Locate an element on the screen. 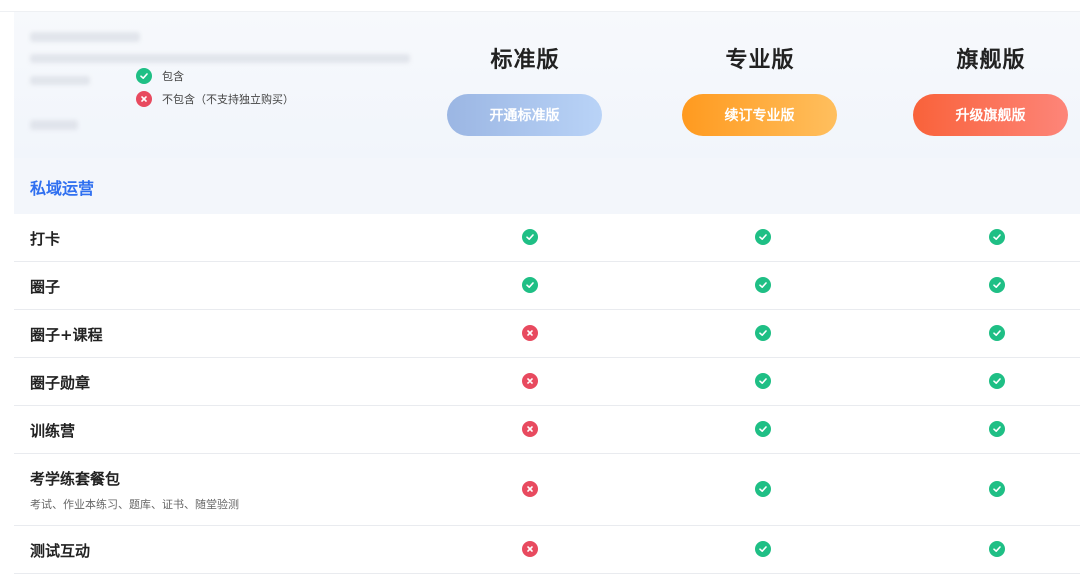 Image resolution: width=1080 pixels, height=580 pixels. section-title: 私域运营 is located at coordinates (62, 188).